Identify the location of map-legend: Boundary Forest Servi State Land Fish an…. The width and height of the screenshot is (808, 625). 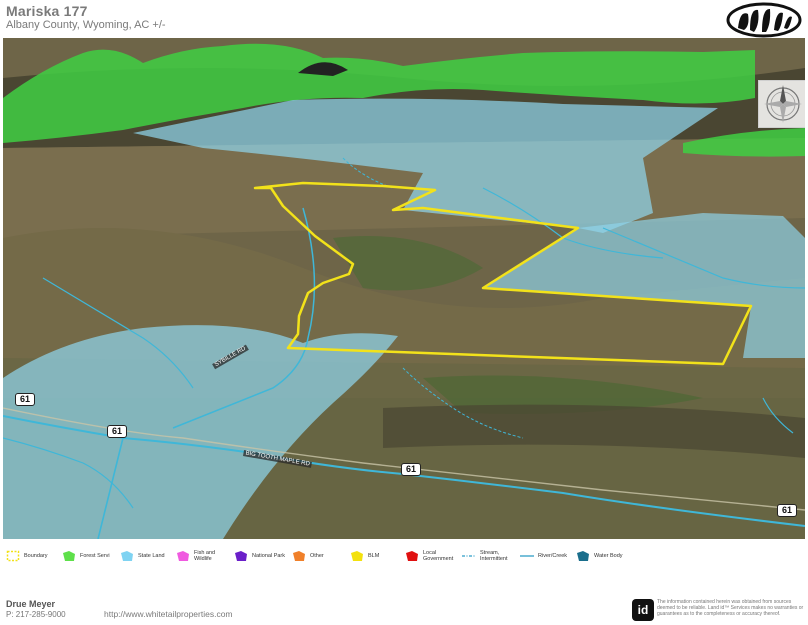
(404, 555).